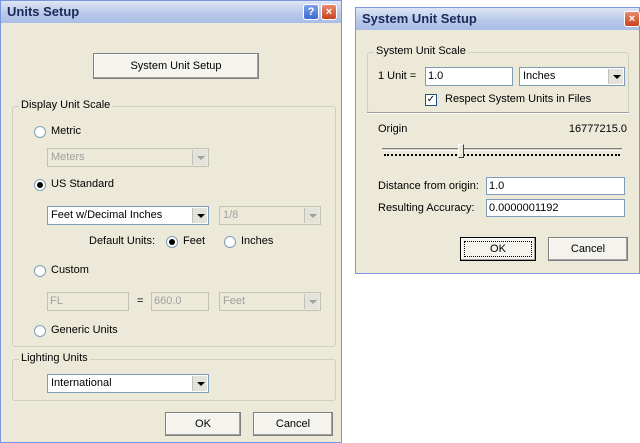 This screenshot has height=443, width=640. I want to click on divider, so click(498, 113).